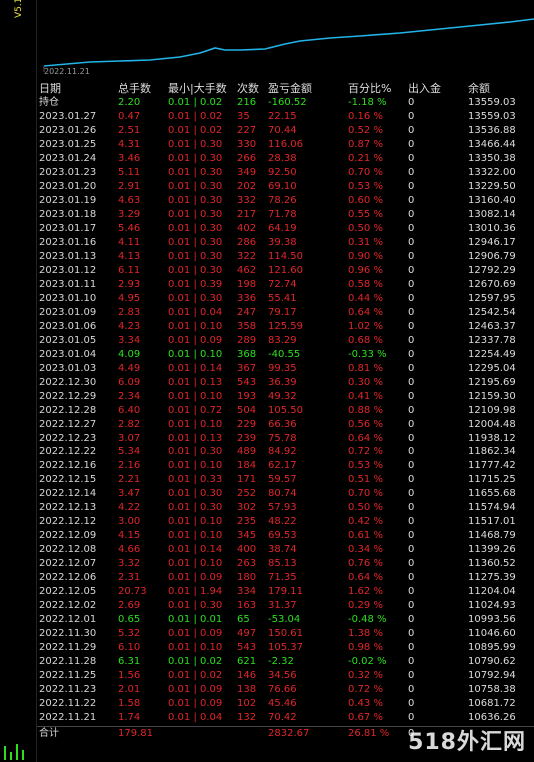 The image size is (534, 762). I want to click on total-lots-cell: 4.66, so click(129, 550).